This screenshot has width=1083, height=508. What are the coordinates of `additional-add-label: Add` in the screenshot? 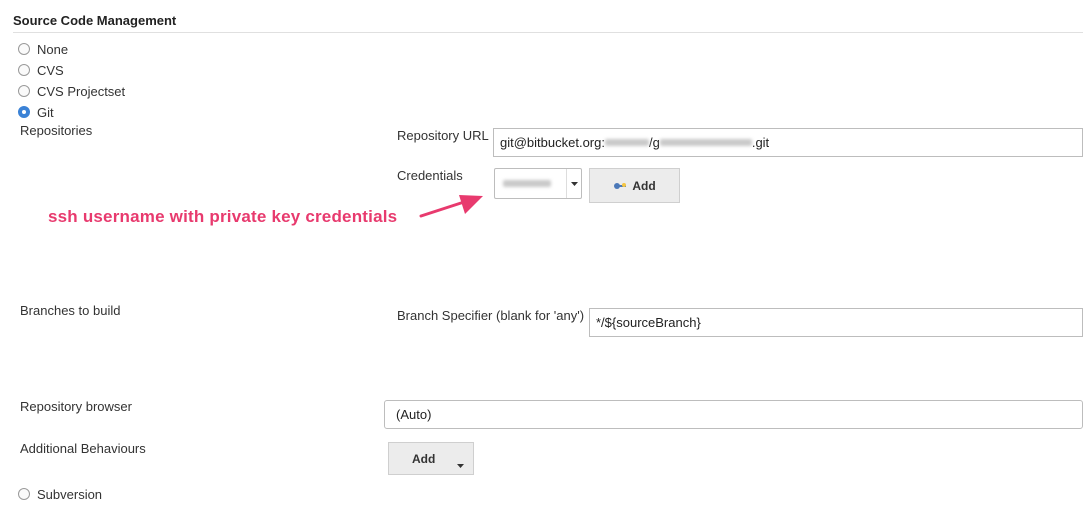 It's located at (424, 458).